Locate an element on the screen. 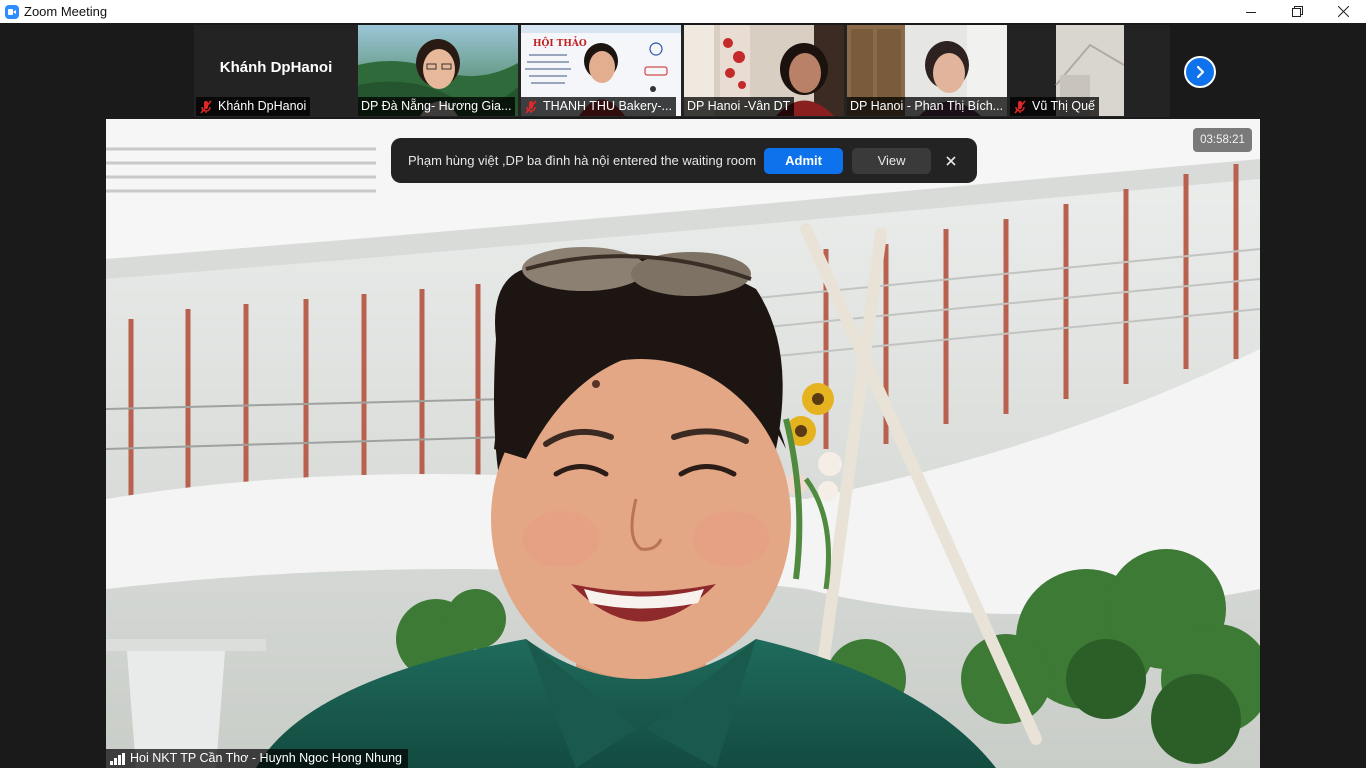  participant-name-tag: Khánh DpHanoi is located at coordinates (253, 106).